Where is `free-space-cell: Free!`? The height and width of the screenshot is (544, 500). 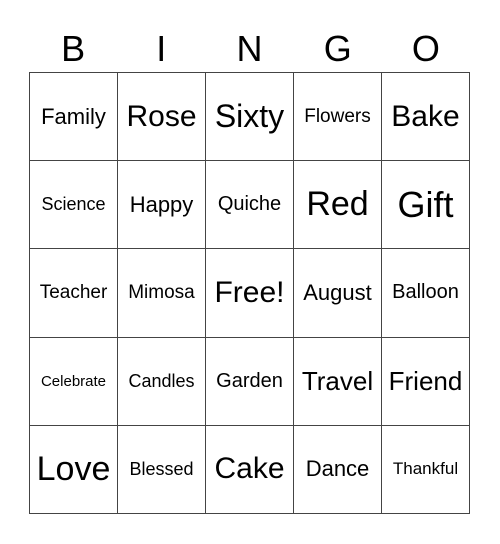
free-space-cell: Free! is located at coordinates (250, 293).